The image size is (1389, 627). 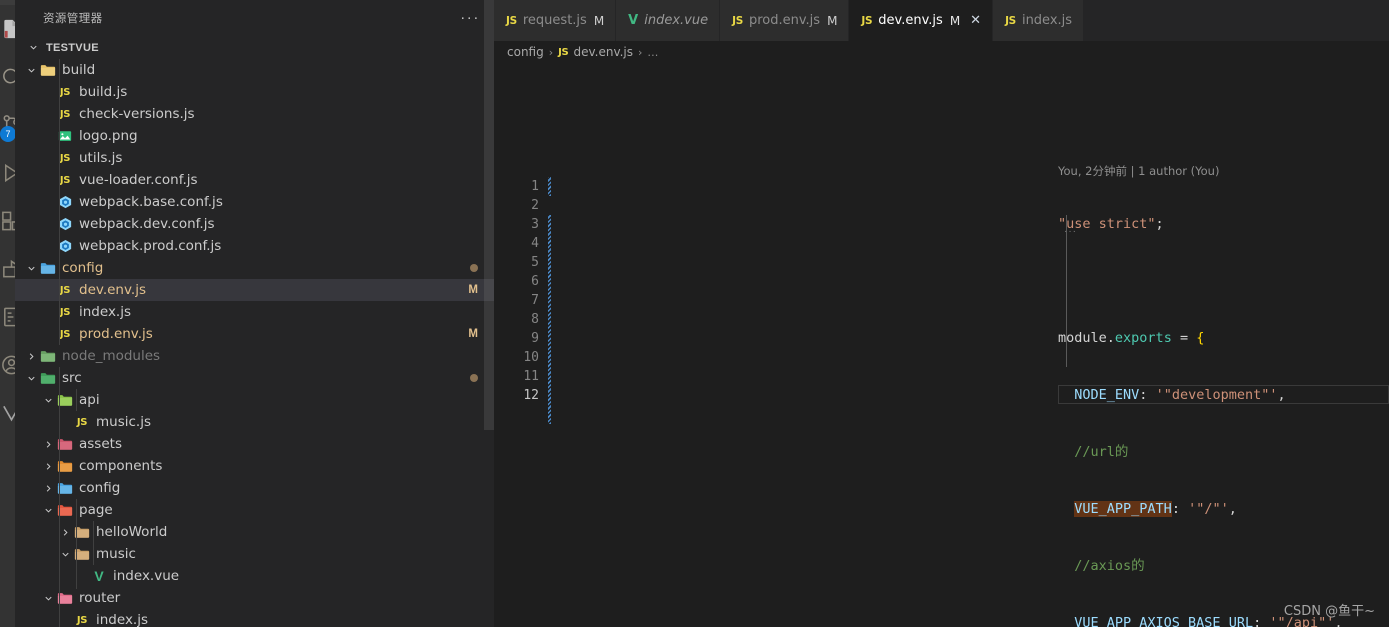 I want to click on tree-folder-components: components, so click(x=254, y=466).